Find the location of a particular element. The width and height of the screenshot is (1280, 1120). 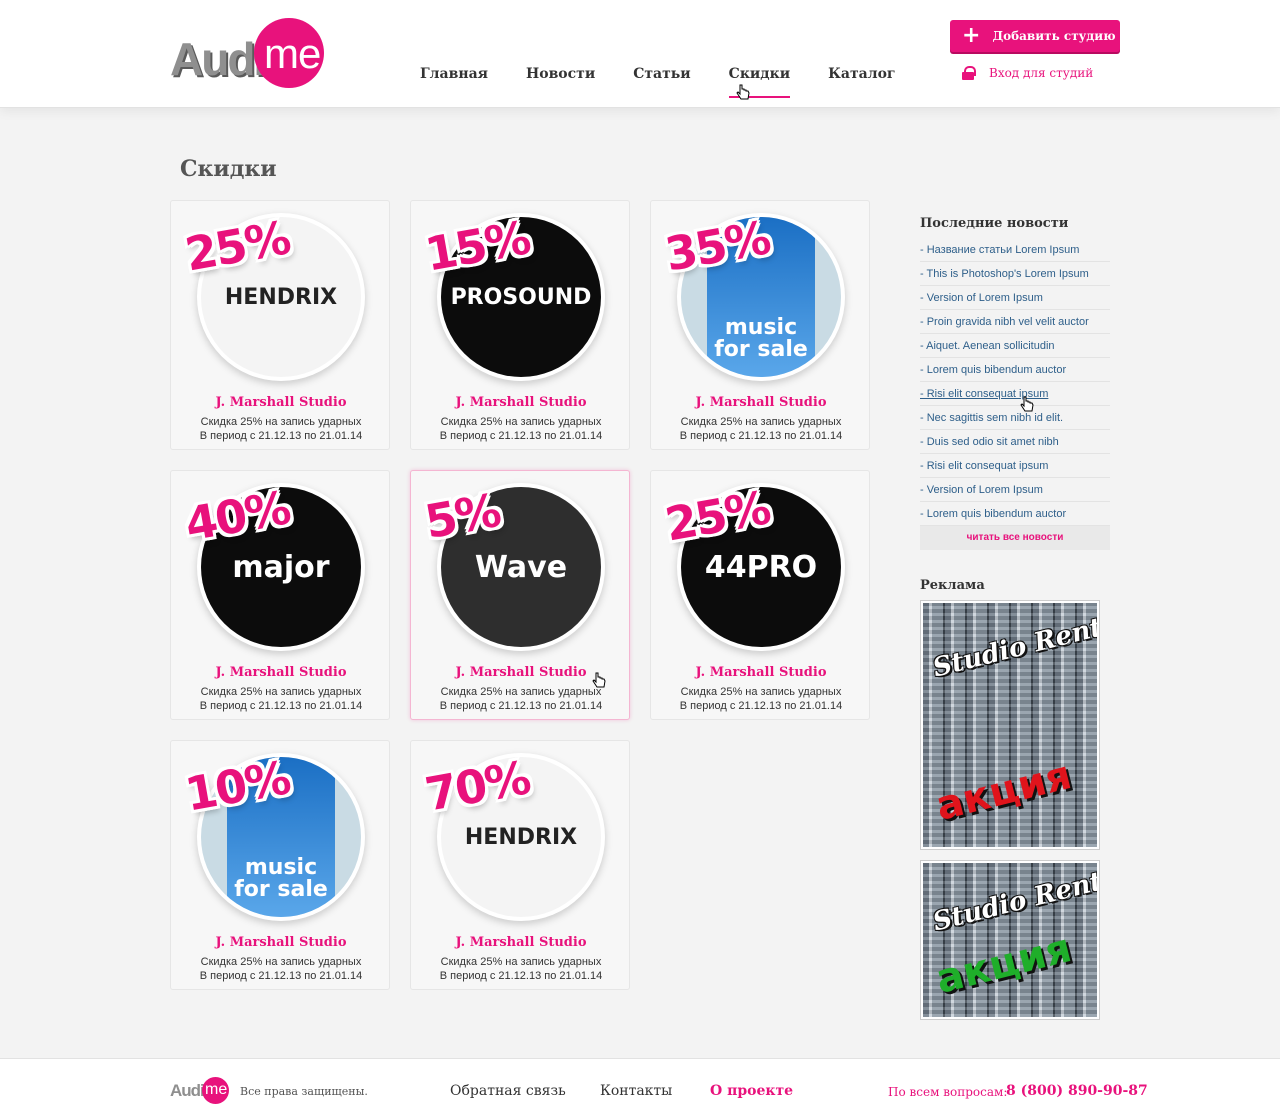

footer-link-about: О проекте is located at coordinates (751, 1091).